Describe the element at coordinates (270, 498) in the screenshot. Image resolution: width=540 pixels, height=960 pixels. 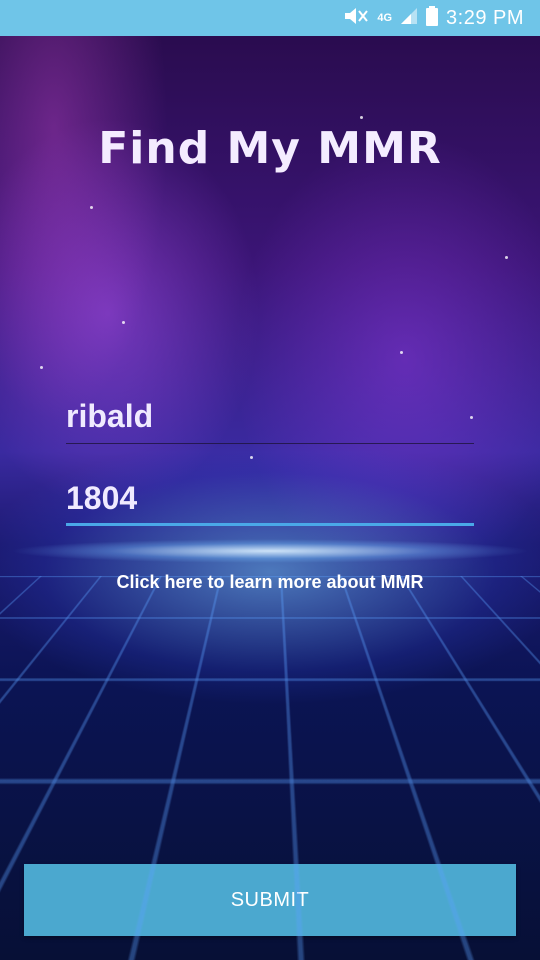
I see `mmr-input` at that location.